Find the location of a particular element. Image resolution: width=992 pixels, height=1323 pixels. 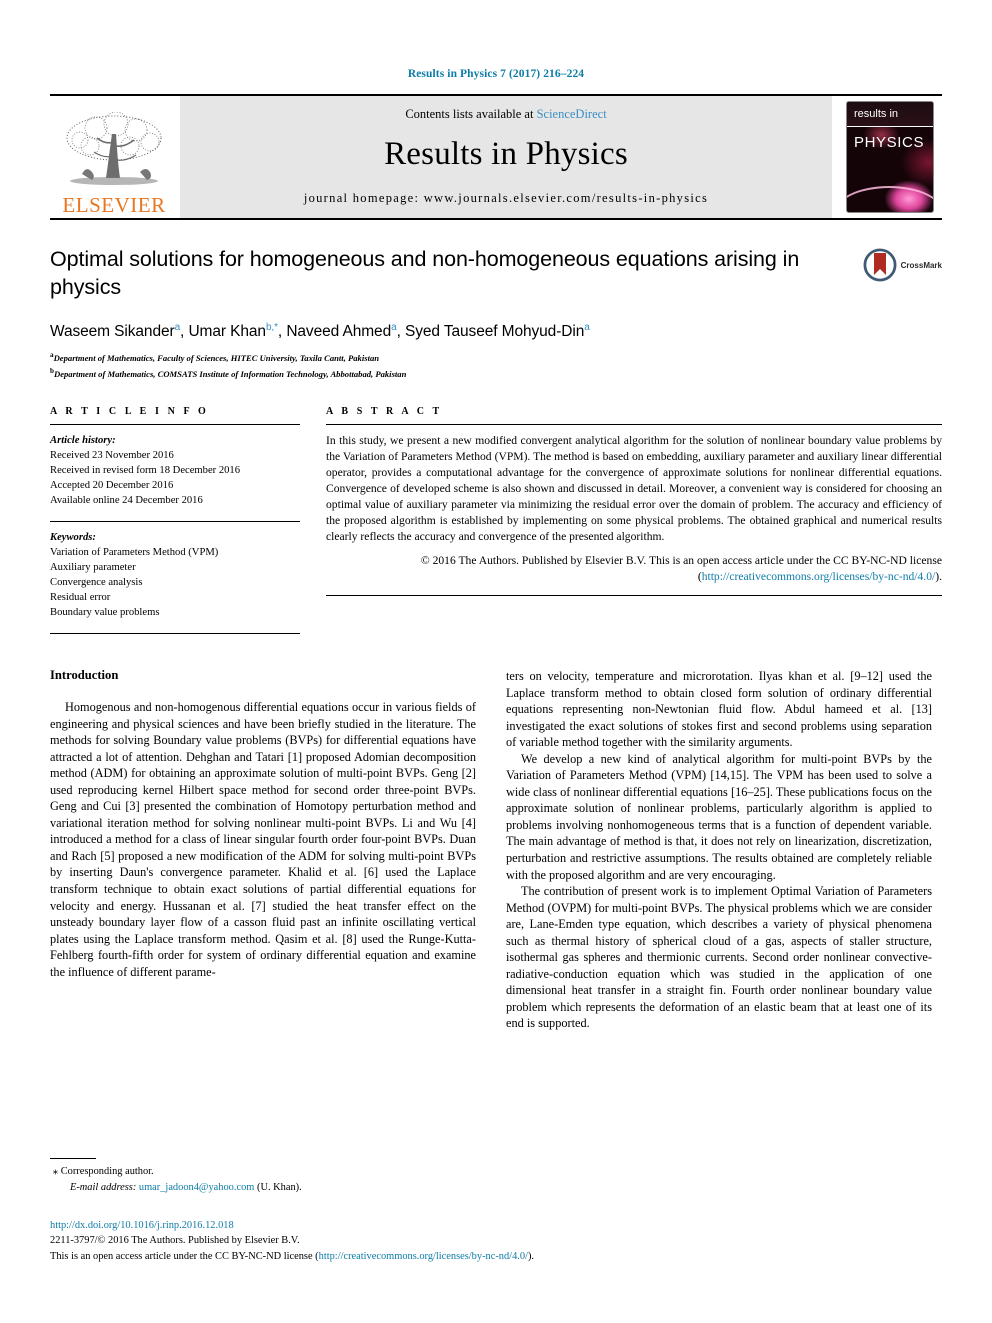

abstract-bottom-rule is located at coordinates (634, 595).